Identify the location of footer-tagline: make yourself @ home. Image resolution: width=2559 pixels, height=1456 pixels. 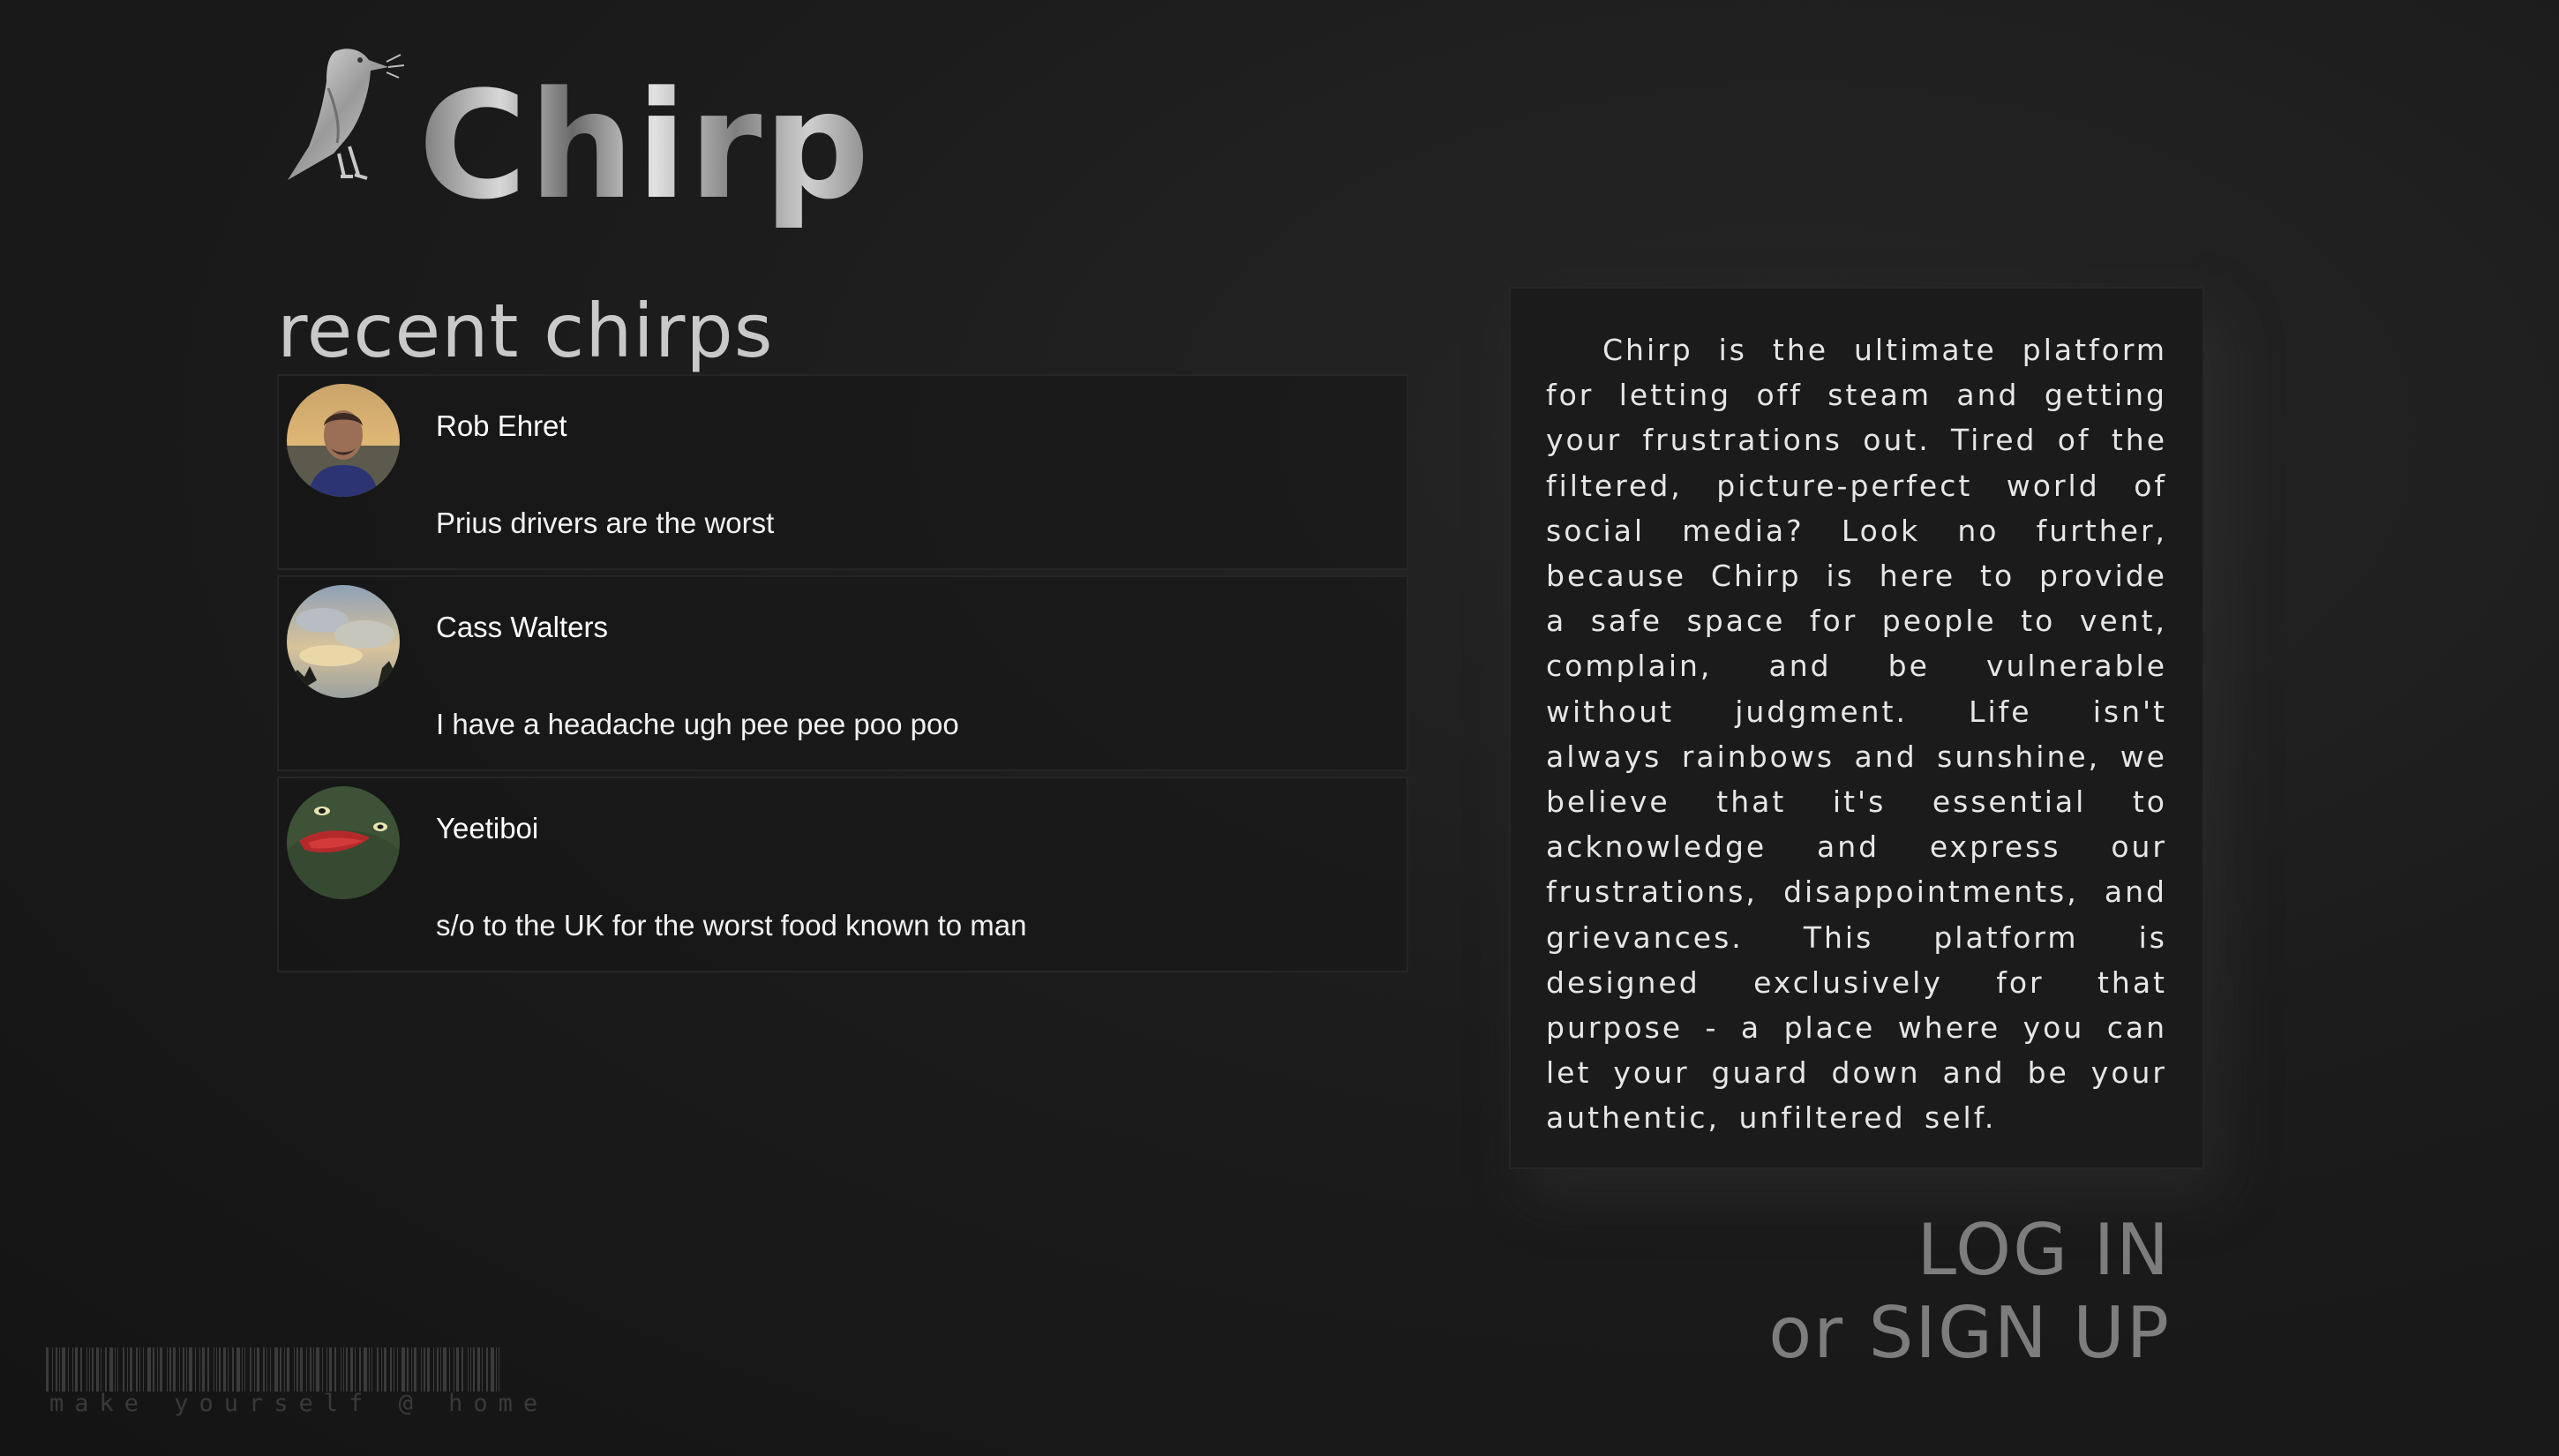
(299, 1403).